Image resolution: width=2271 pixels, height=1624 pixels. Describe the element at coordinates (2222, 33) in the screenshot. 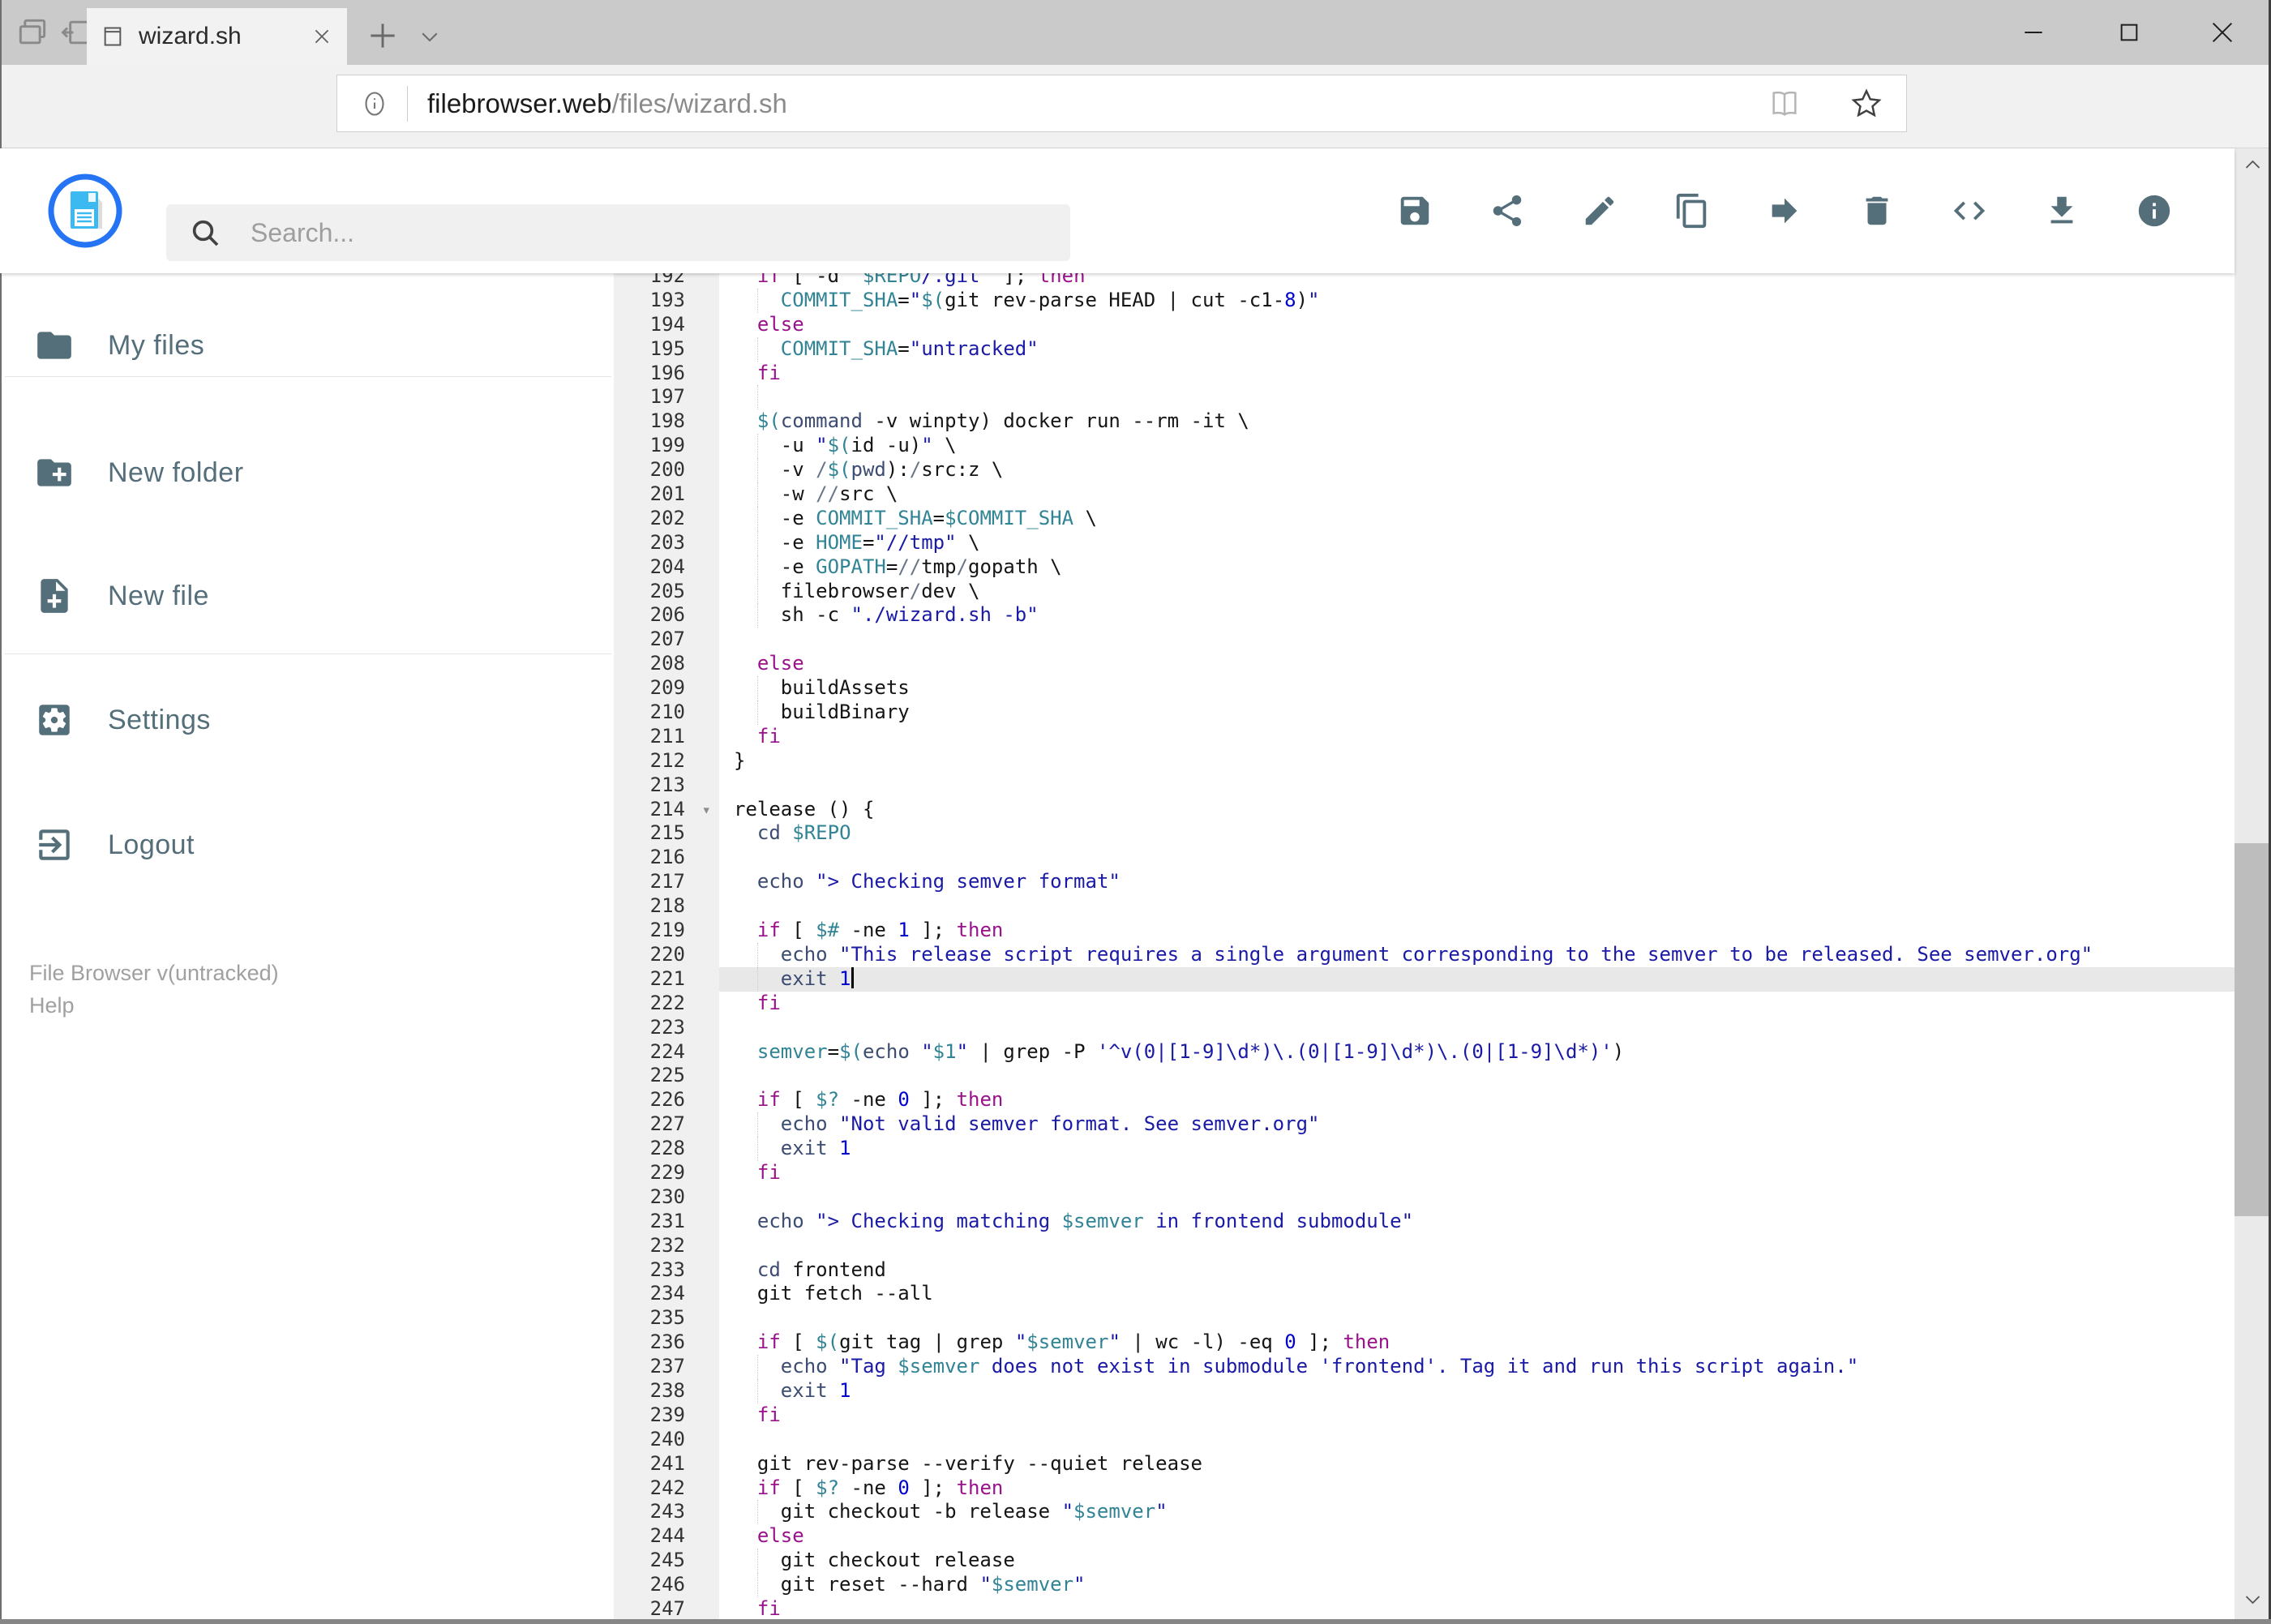

I see `window-close-button` at that location.